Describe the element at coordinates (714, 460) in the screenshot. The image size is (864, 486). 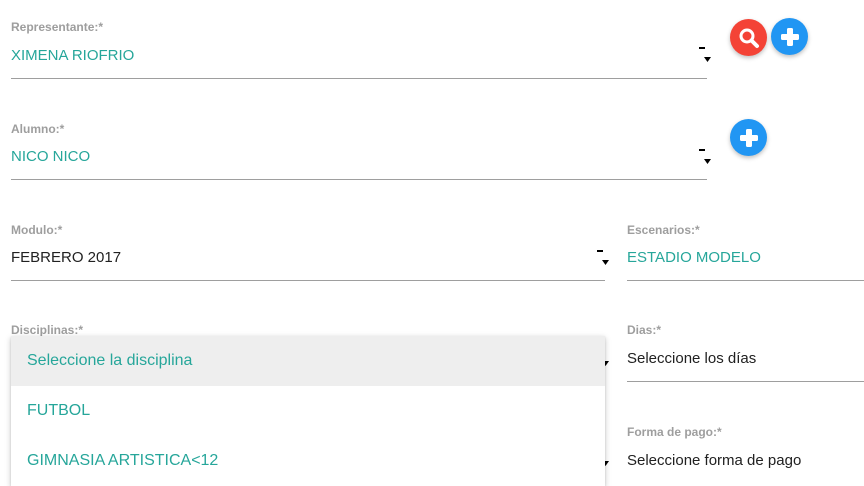
I see `forma-pago-select: Seleccione forma de pago` at that location.